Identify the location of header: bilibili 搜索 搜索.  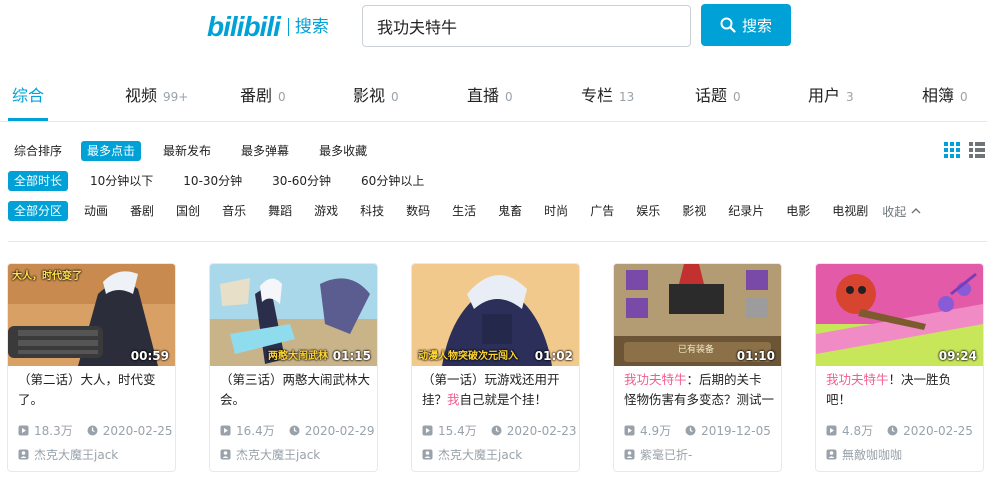
(498, 26).